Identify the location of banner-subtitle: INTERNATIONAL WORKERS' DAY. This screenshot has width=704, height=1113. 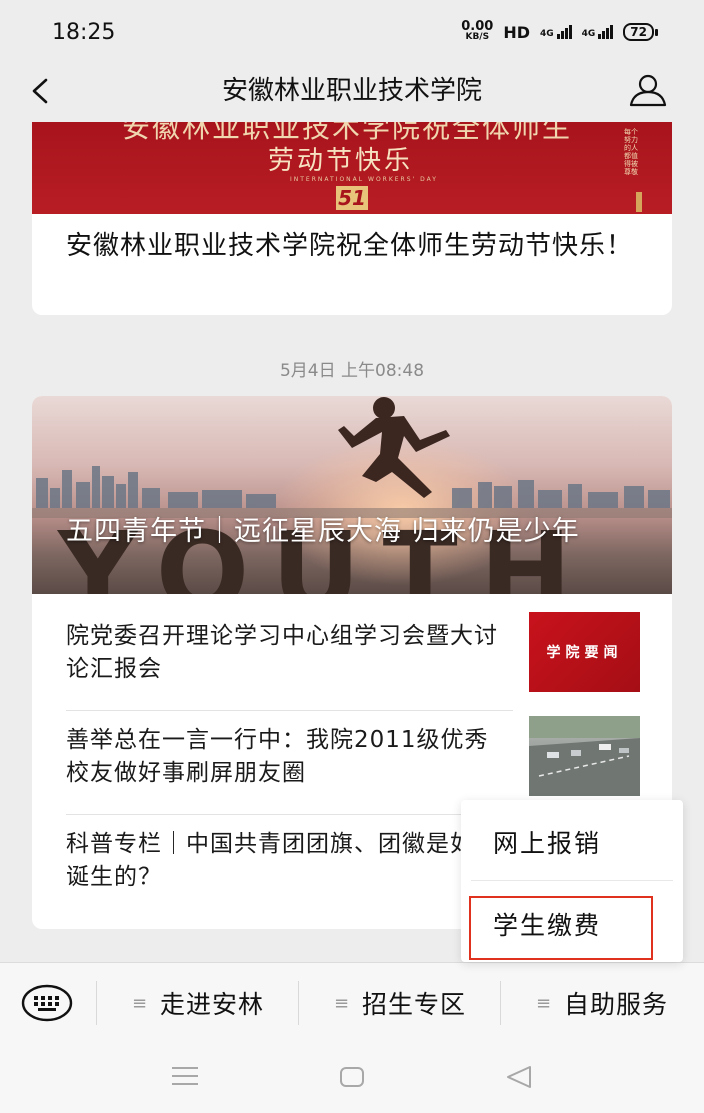
(364, 179).